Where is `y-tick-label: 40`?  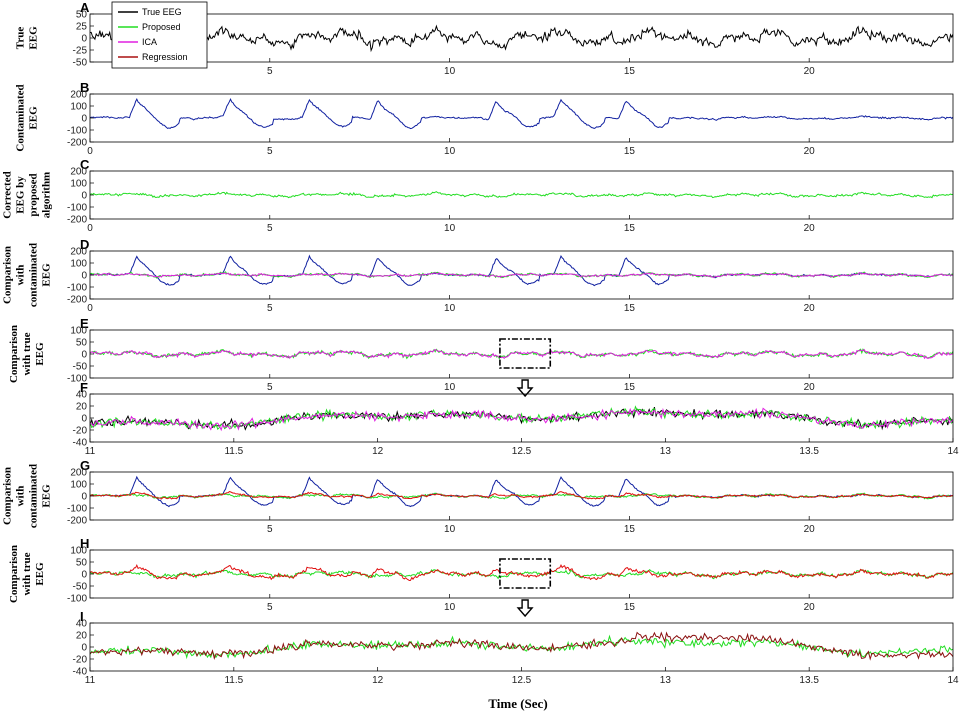
y-tick-label: 40 is located at coordinates (82, 624).